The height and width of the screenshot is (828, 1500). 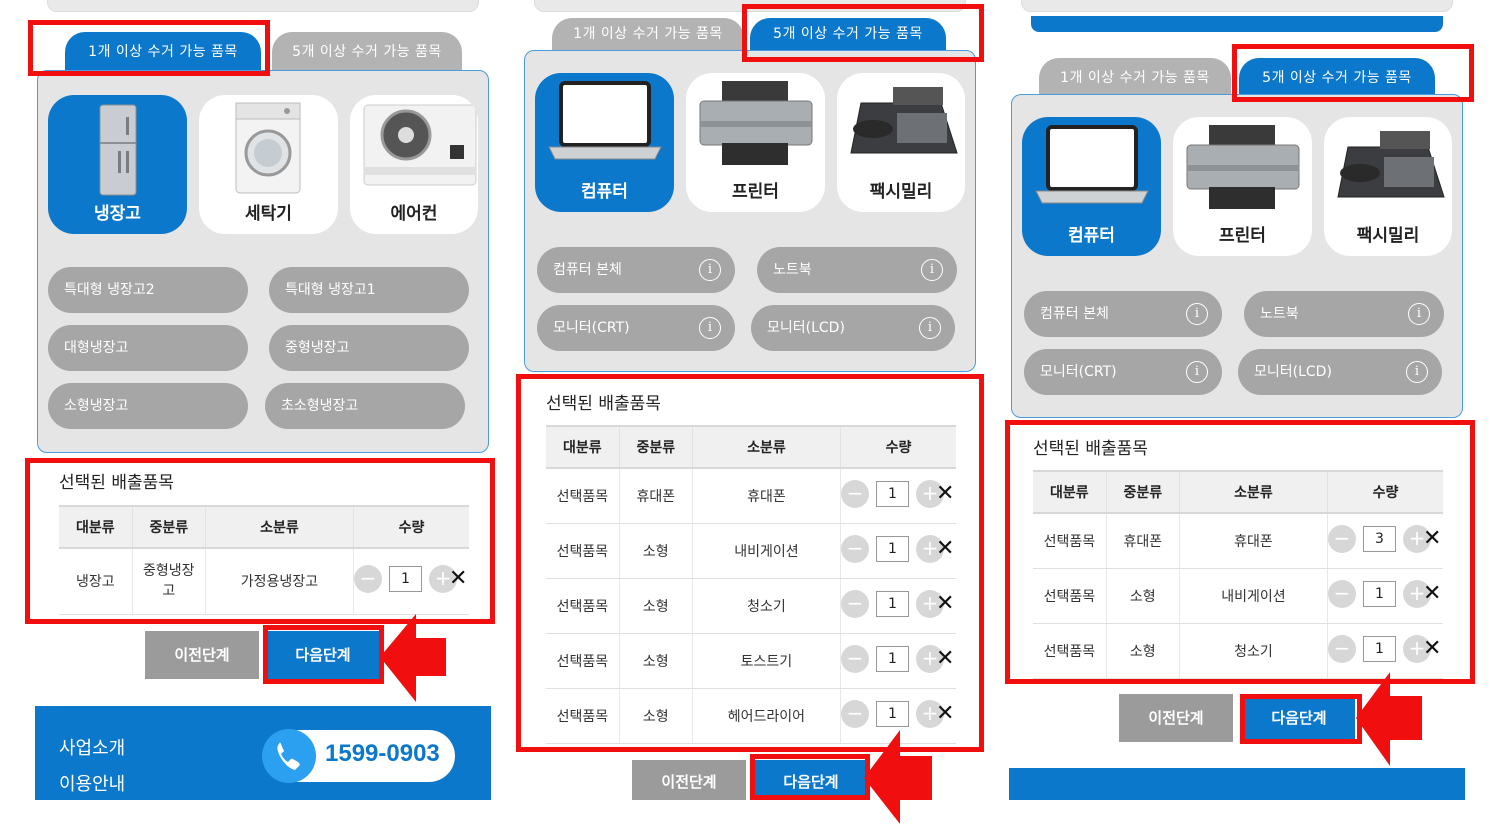 I want to click on category-refrigerator: 냉장고, so click(x=117, y=164).